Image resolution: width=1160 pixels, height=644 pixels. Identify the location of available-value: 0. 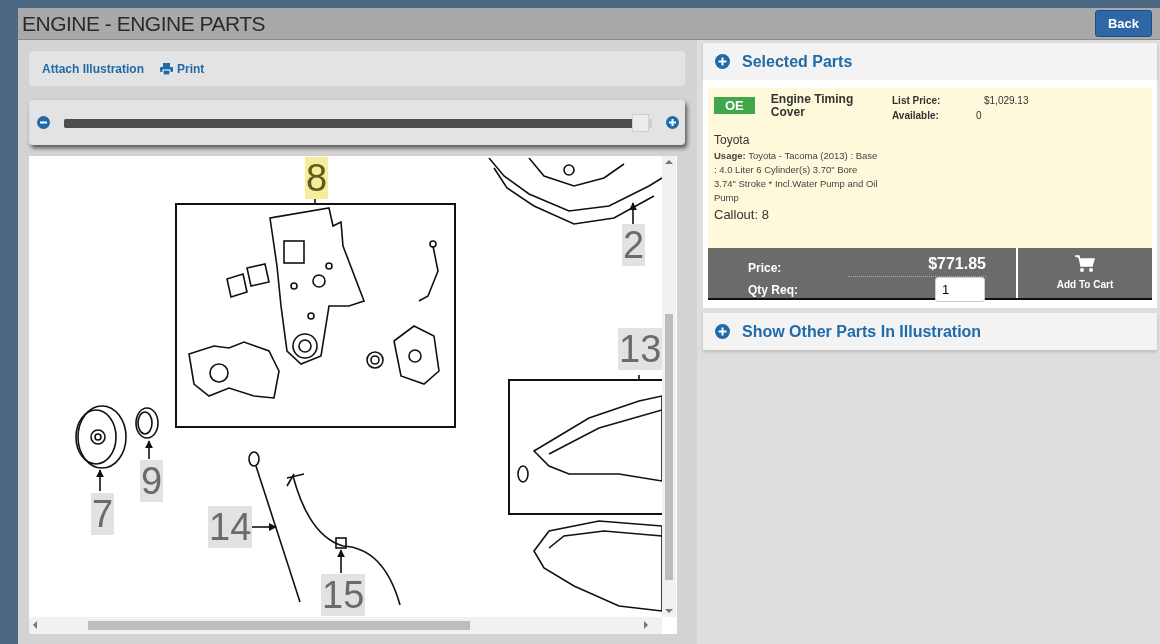
(979, 116).